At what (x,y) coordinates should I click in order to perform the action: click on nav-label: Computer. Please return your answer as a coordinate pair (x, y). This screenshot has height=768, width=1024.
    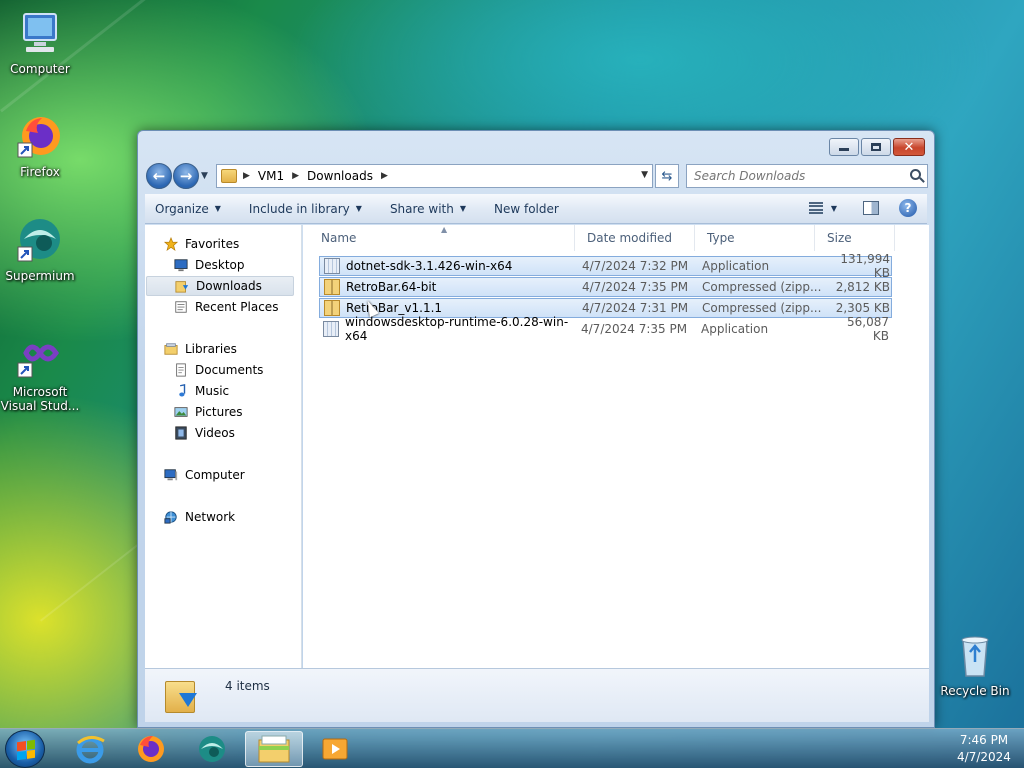
    Looking at the image, I should click on (215, 475).